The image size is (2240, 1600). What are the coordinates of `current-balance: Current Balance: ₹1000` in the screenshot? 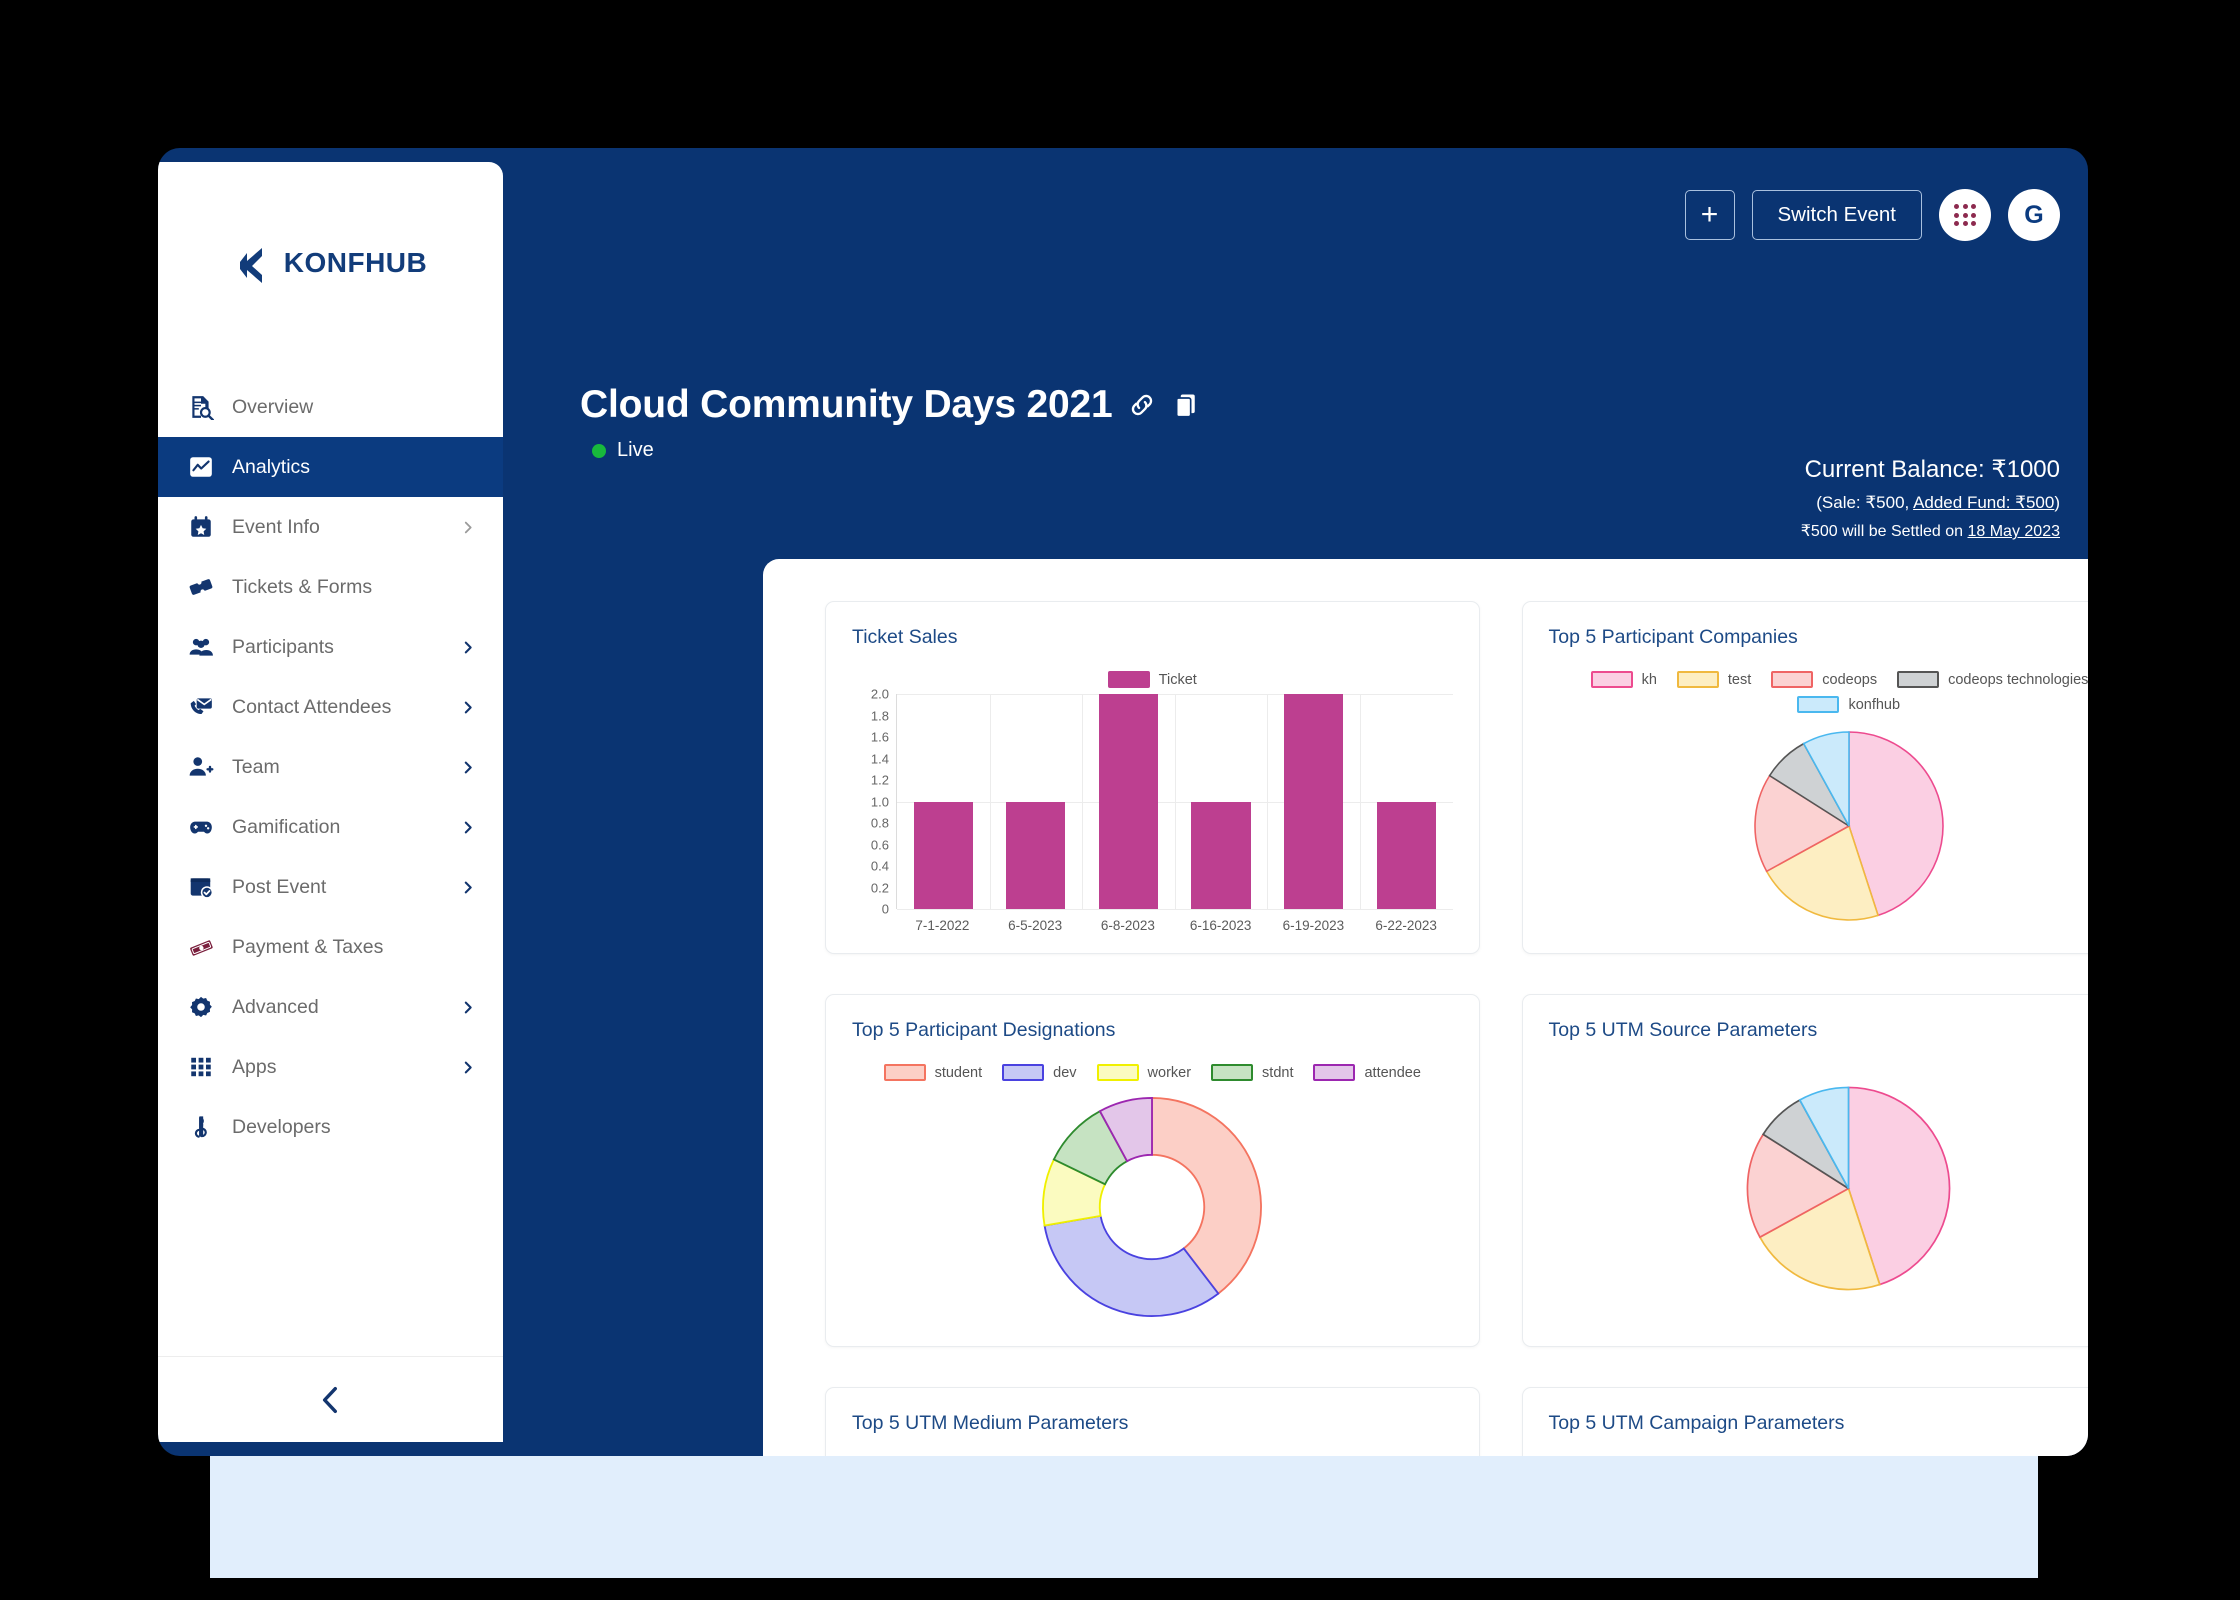 It's located at (1932, 469).